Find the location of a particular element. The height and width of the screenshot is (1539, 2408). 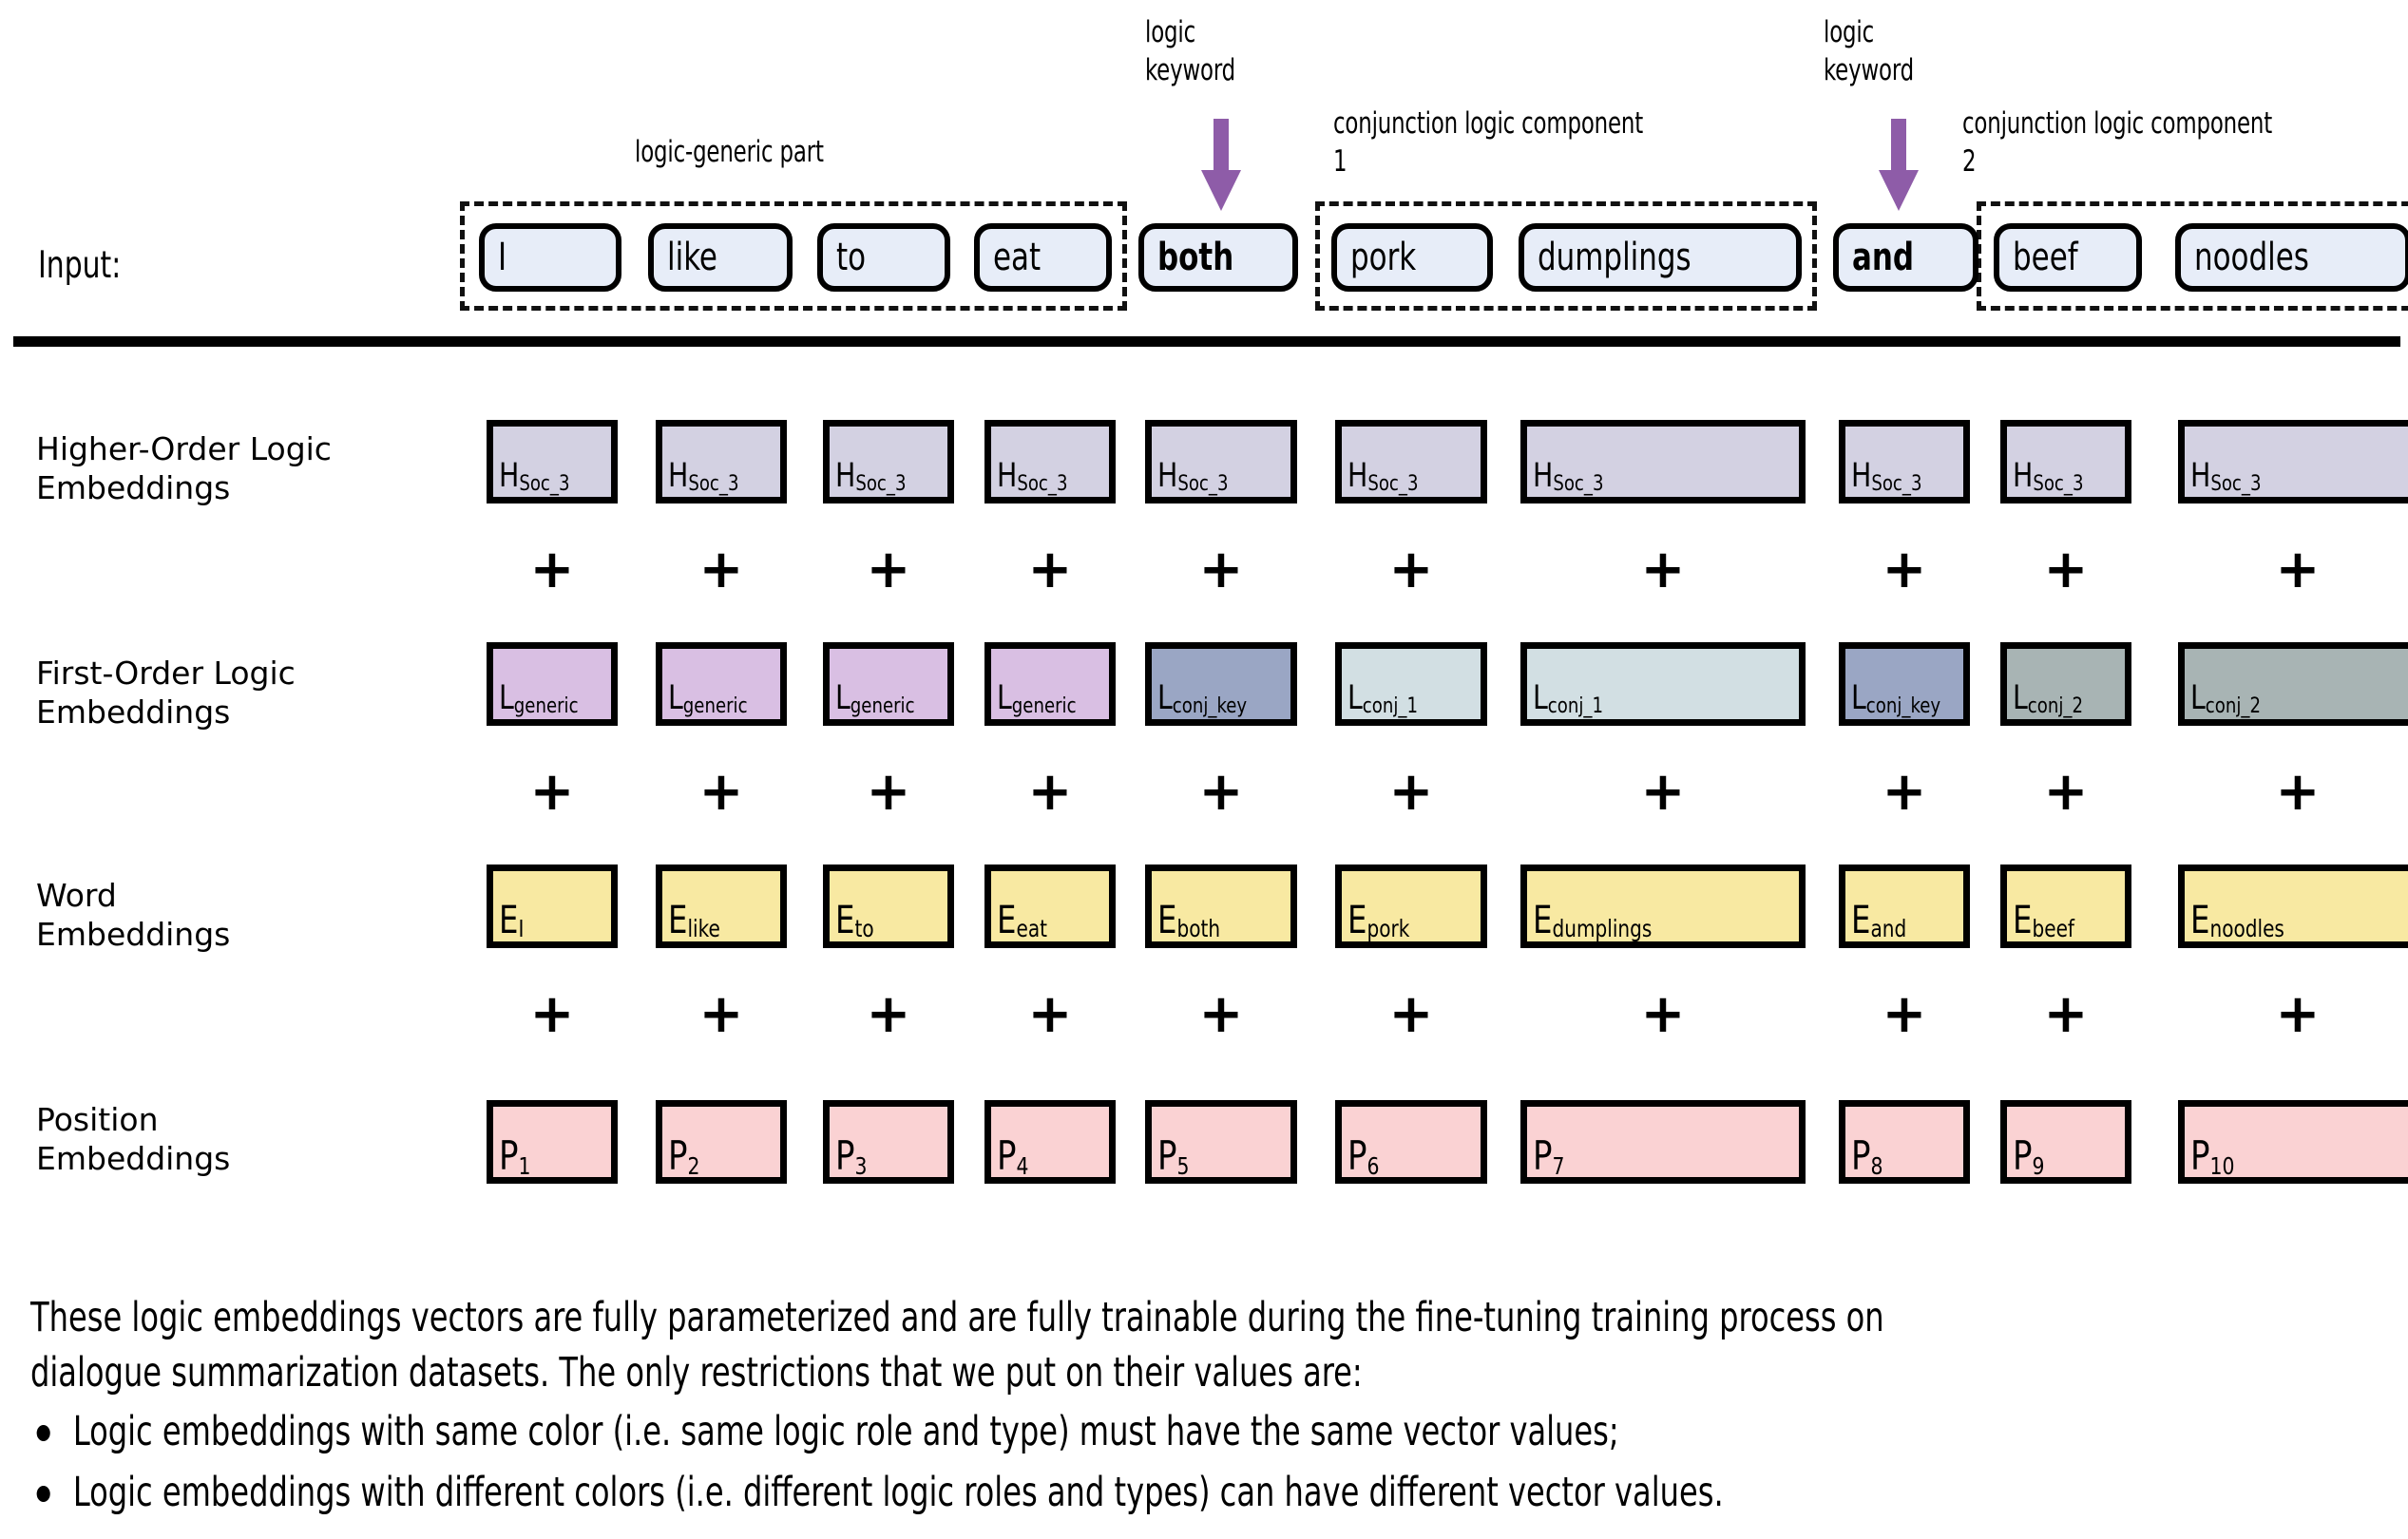

input-token-4: eat is located at coordinates (1043, 257).